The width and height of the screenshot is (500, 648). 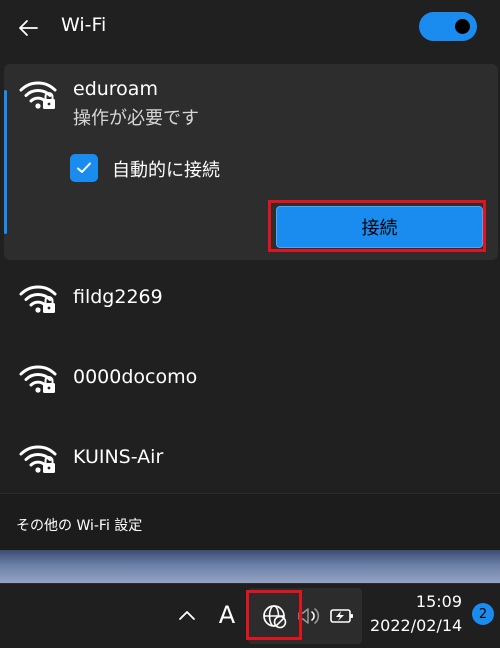 What do you see at coordinates (166, 170) in the screenshot?
I see `auto-connect-label: 自動的に接続` at bounding box center [166, 170].